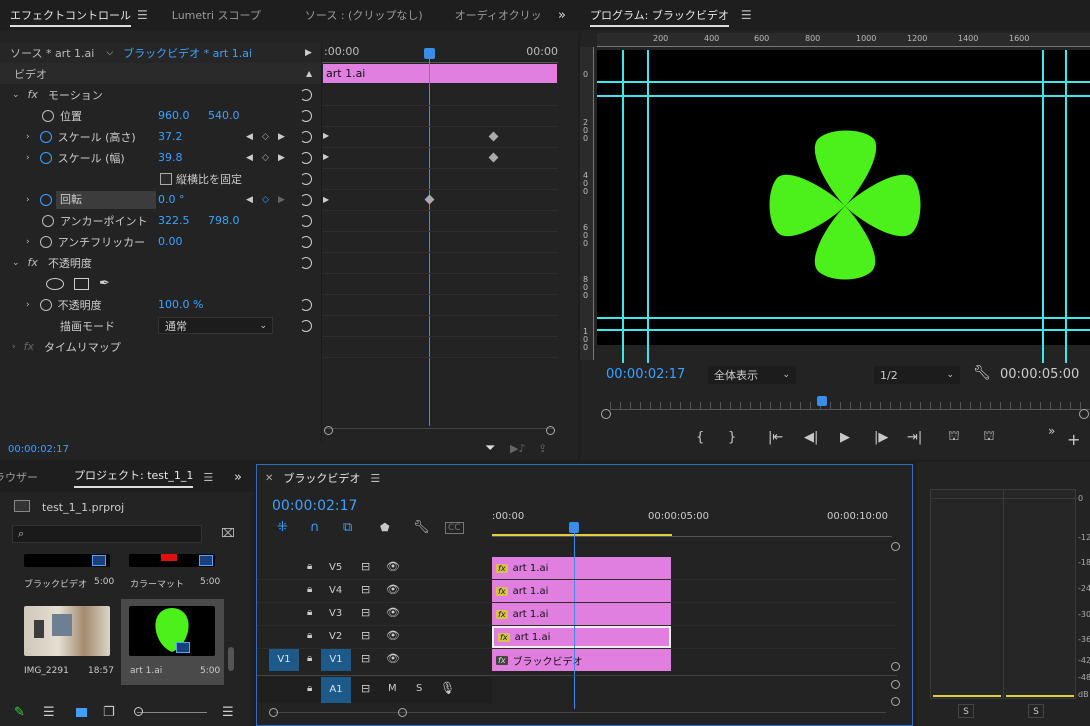  What do you see at coordinates (914, 437) in the screenshot?
I see `go-to-out-icon: ⇥|` at bounding box center [914, 437].